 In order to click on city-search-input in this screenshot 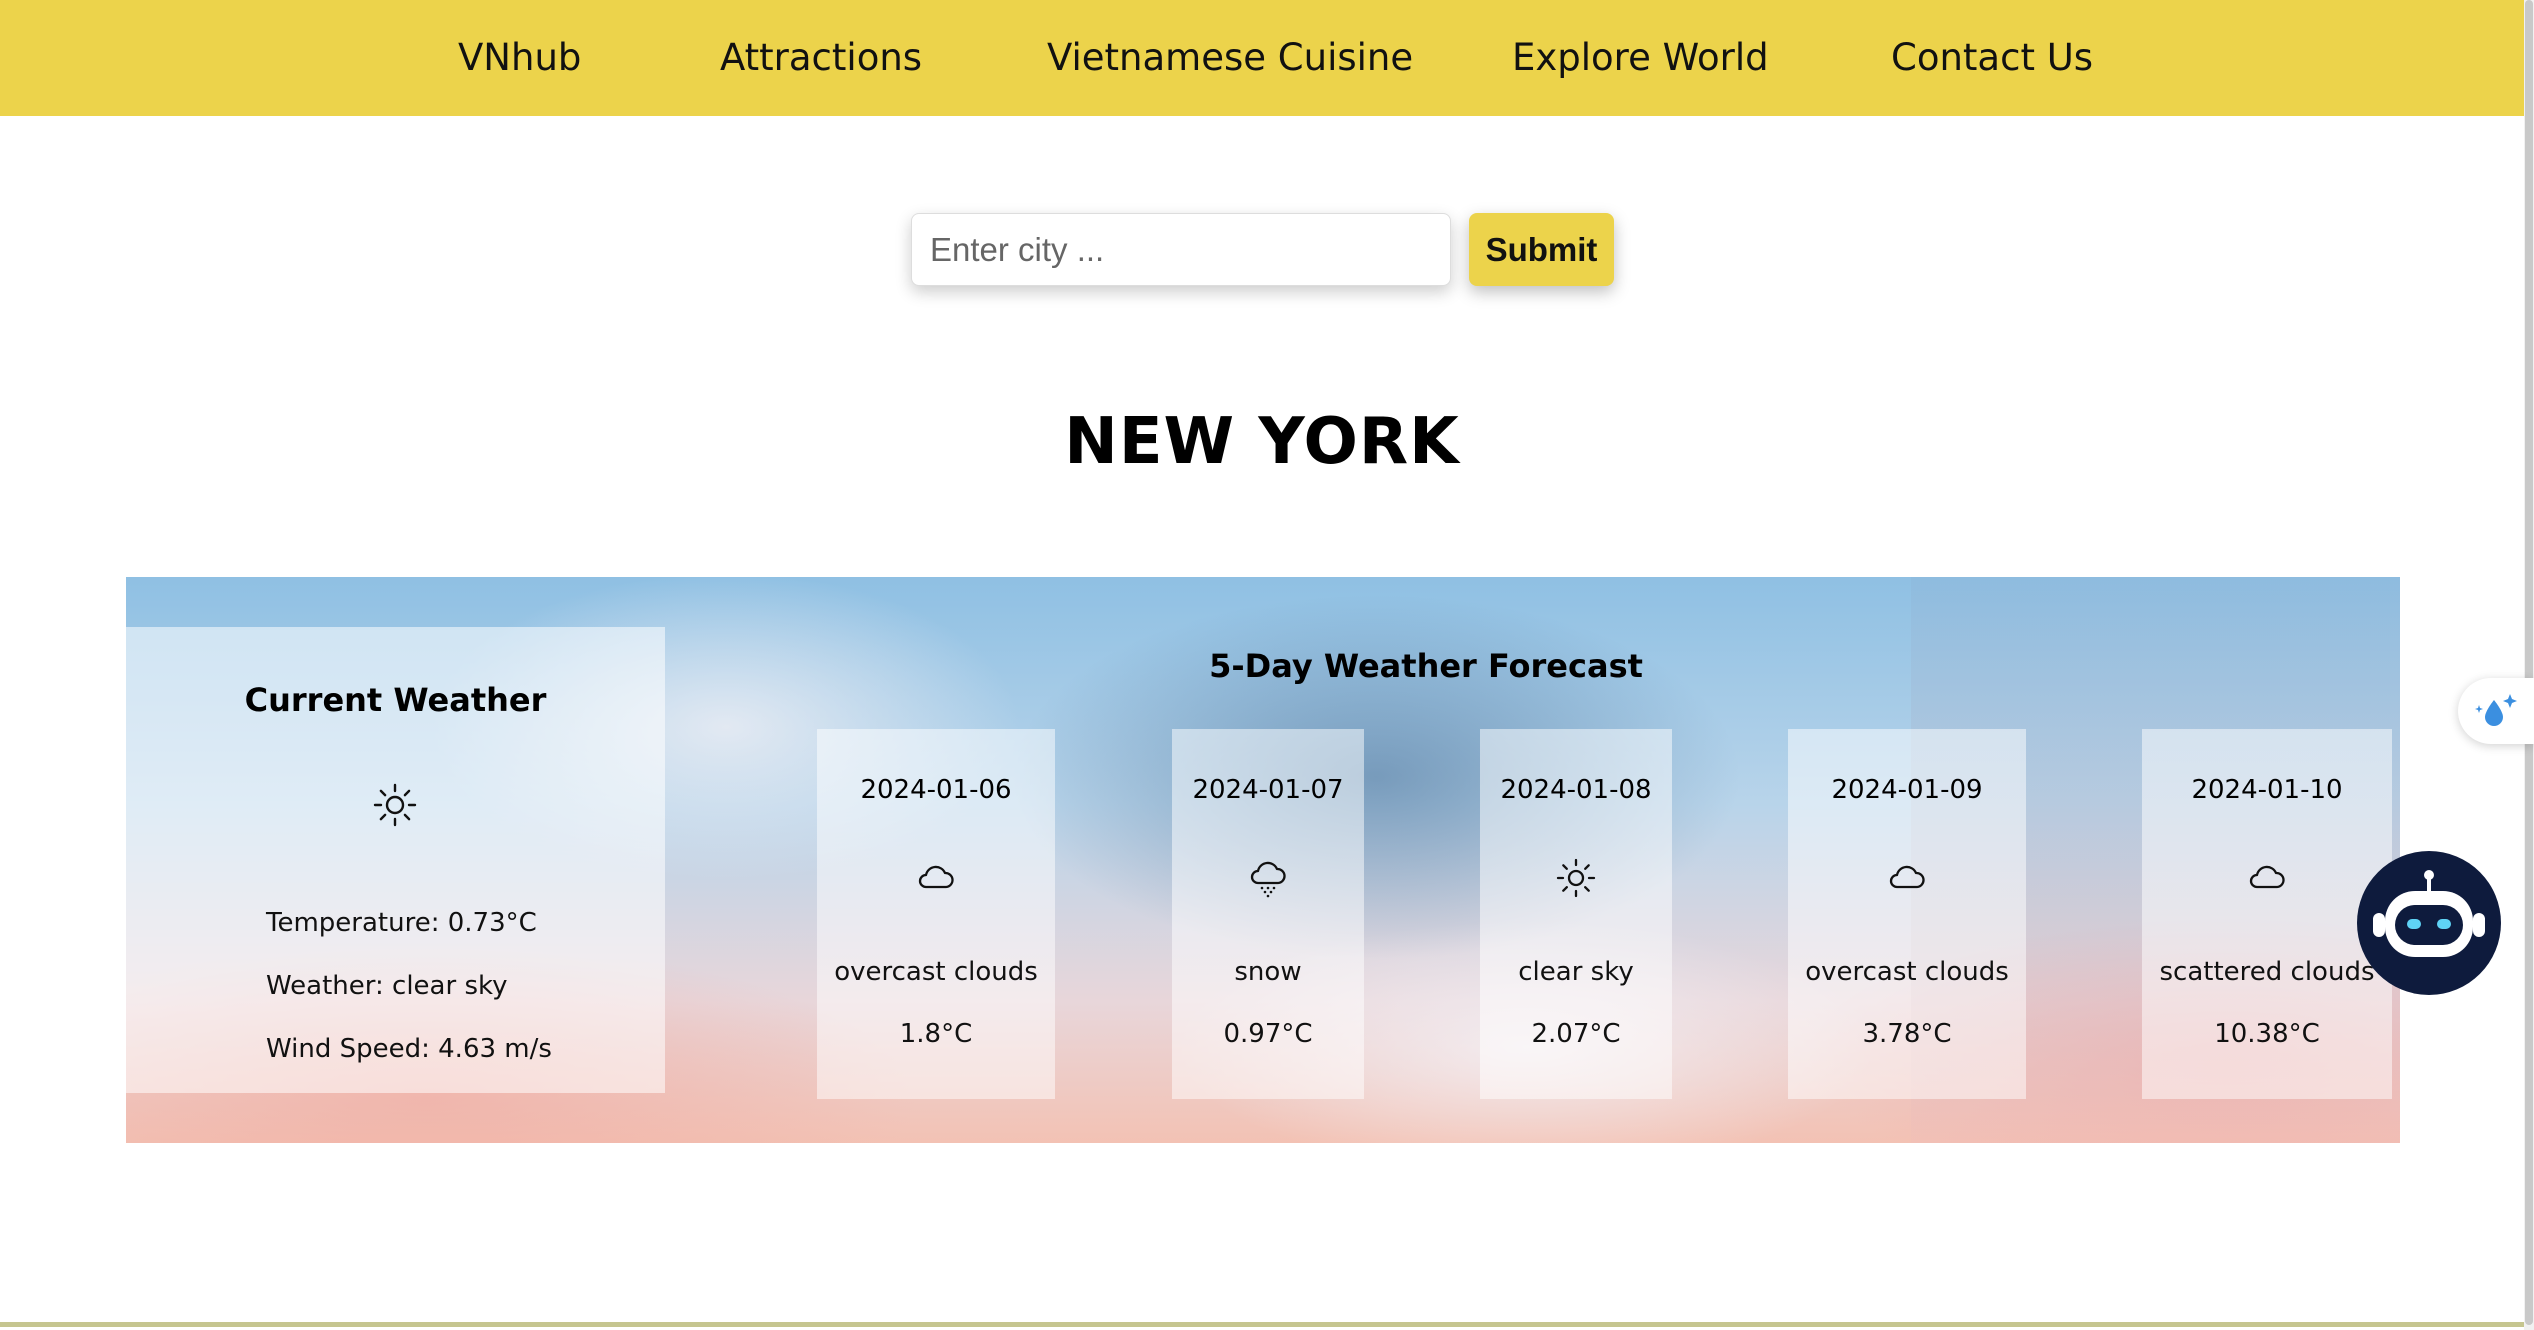, I will do `click(1181, 249)`.